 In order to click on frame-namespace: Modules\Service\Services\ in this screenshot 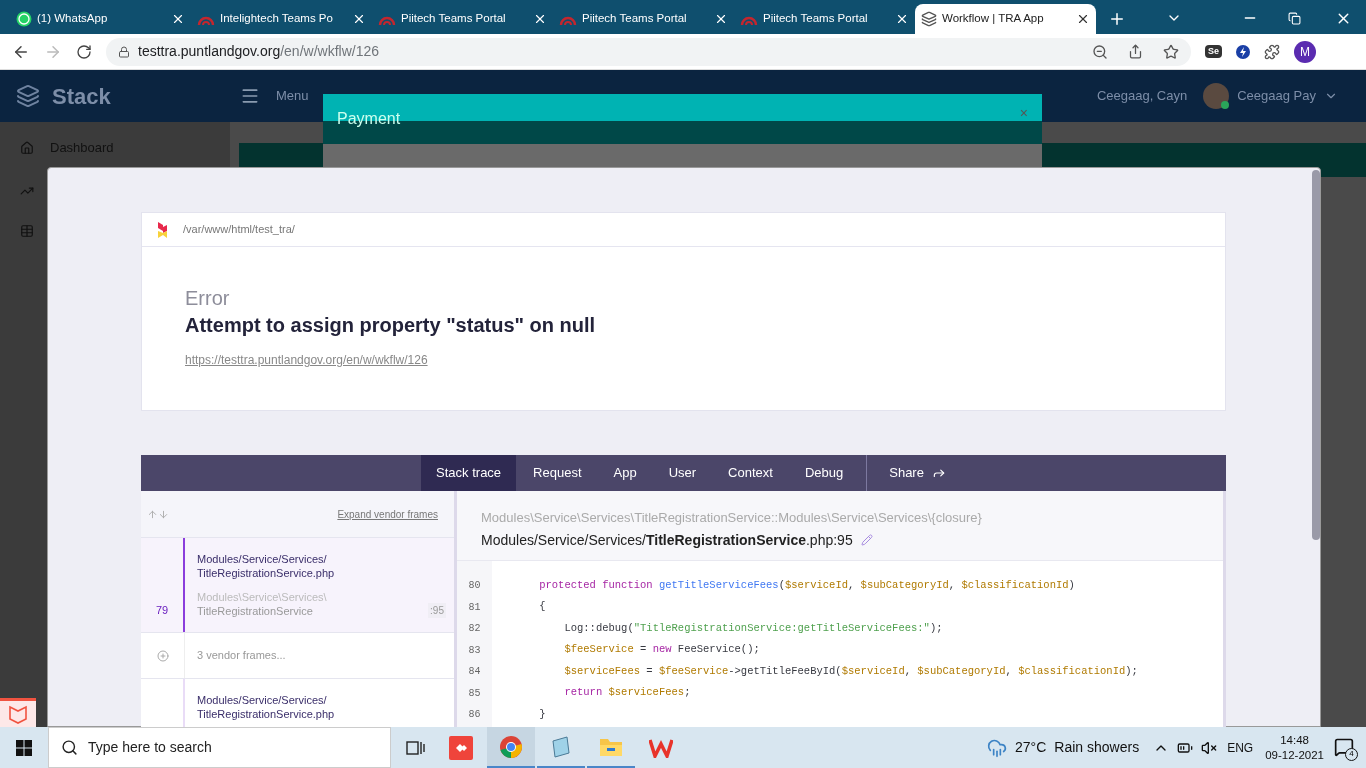, I will do `click(262, 597)`.